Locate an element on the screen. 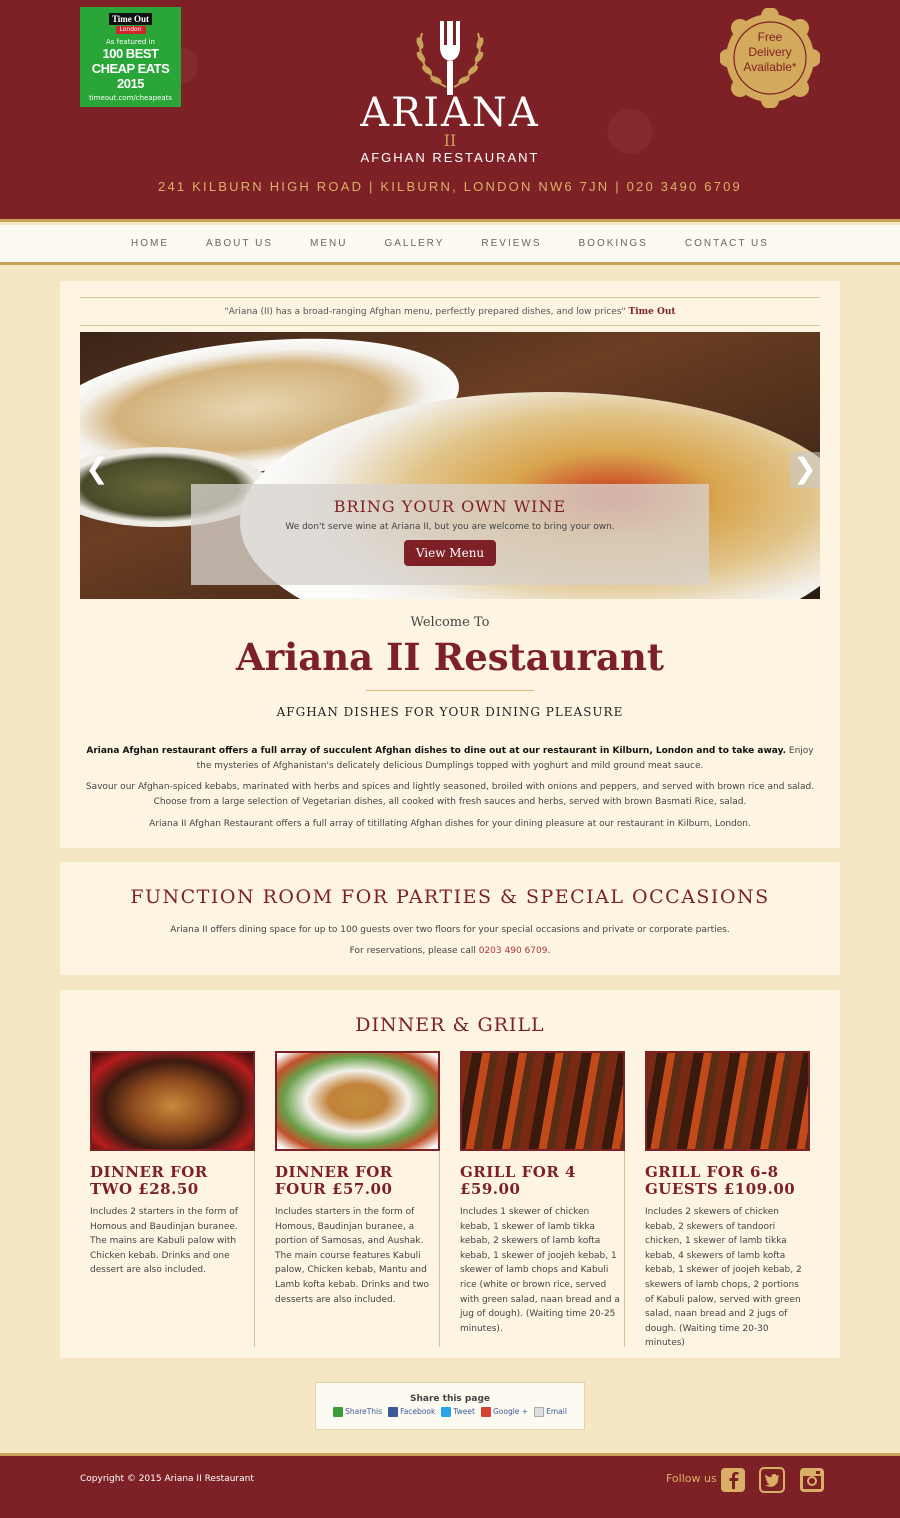  facebook-label: Facebook is located at coordinates (418, 1411).